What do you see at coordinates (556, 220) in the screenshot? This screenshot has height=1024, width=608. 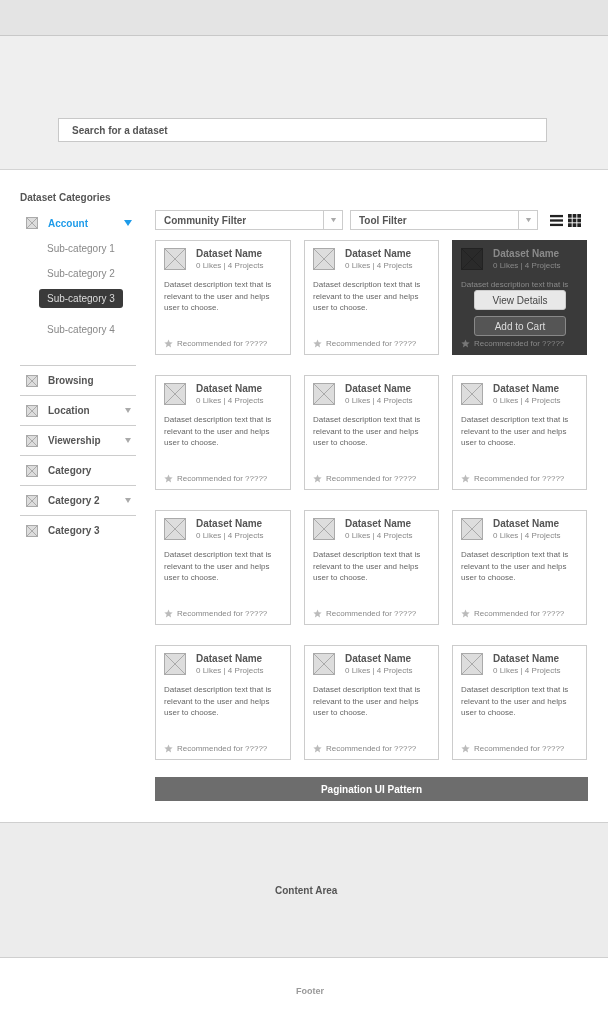 I see `list-view-icon` at bounding box center [556, 220].